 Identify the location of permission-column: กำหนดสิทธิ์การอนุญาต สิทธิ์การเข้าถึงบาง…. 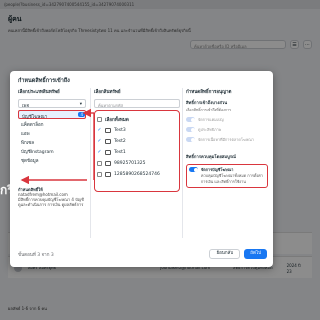
(227, 138).